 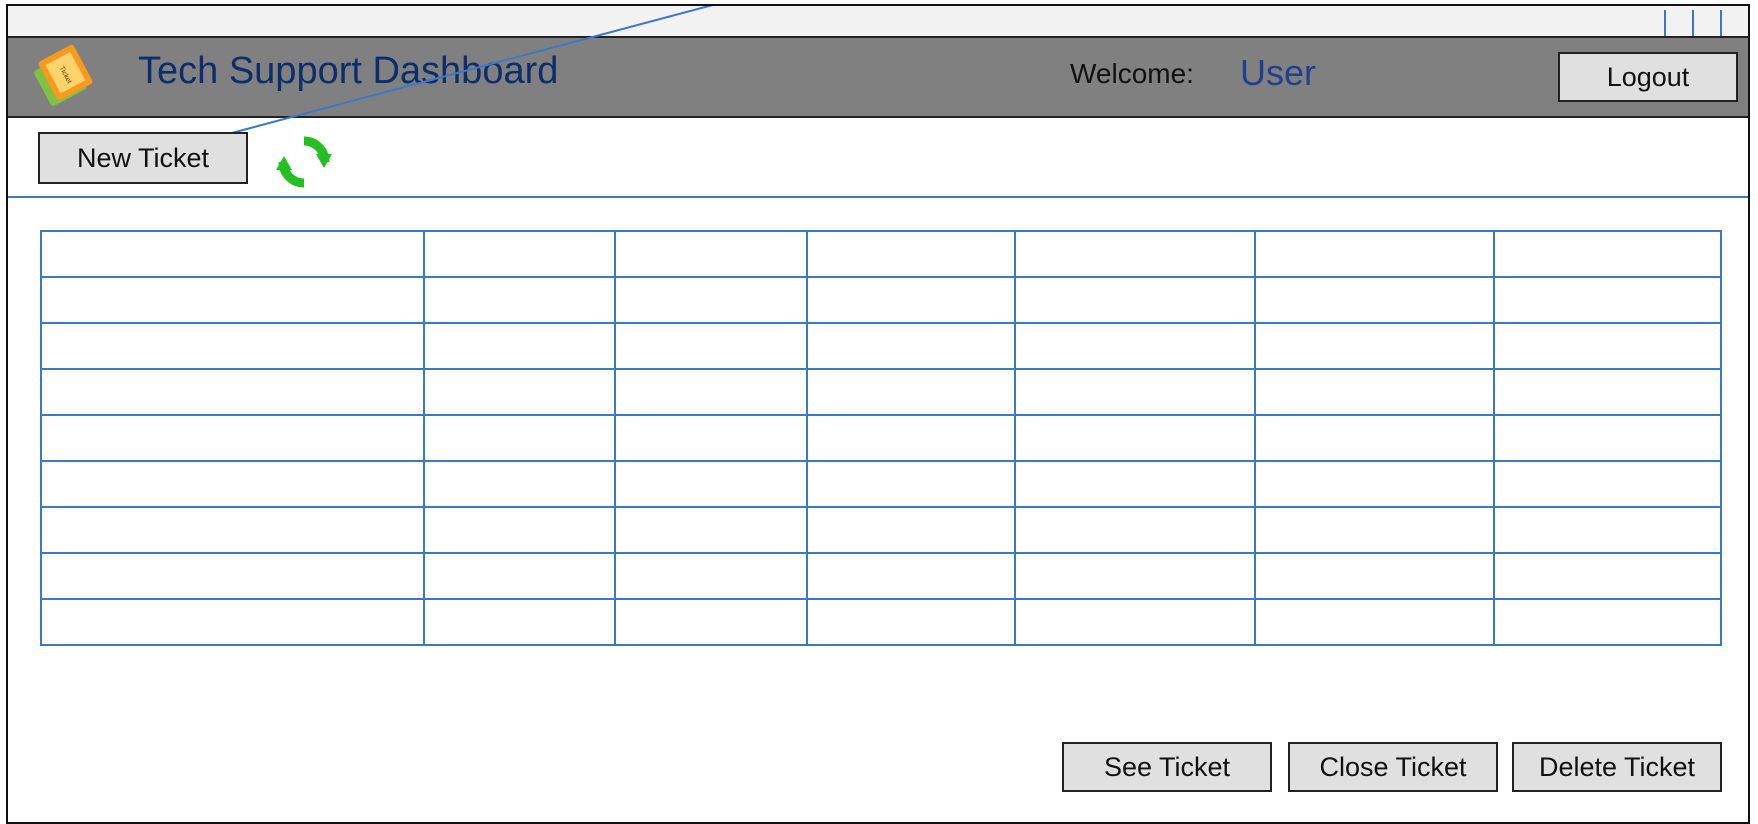 What do you see at coordinates (63, 75) in the screenshot?
I see `ticket-logo-icon: Ticket` at bounding box center [63, 75].